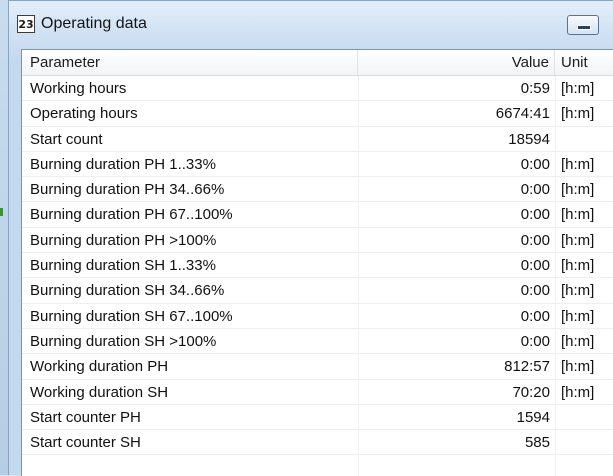 The image size is (613, 476). What do you see at coordinates (123, 164) in the screenshot?
I see `parameter-cell: Burning duration PH 1..33%` at bounding box center [123, 164].